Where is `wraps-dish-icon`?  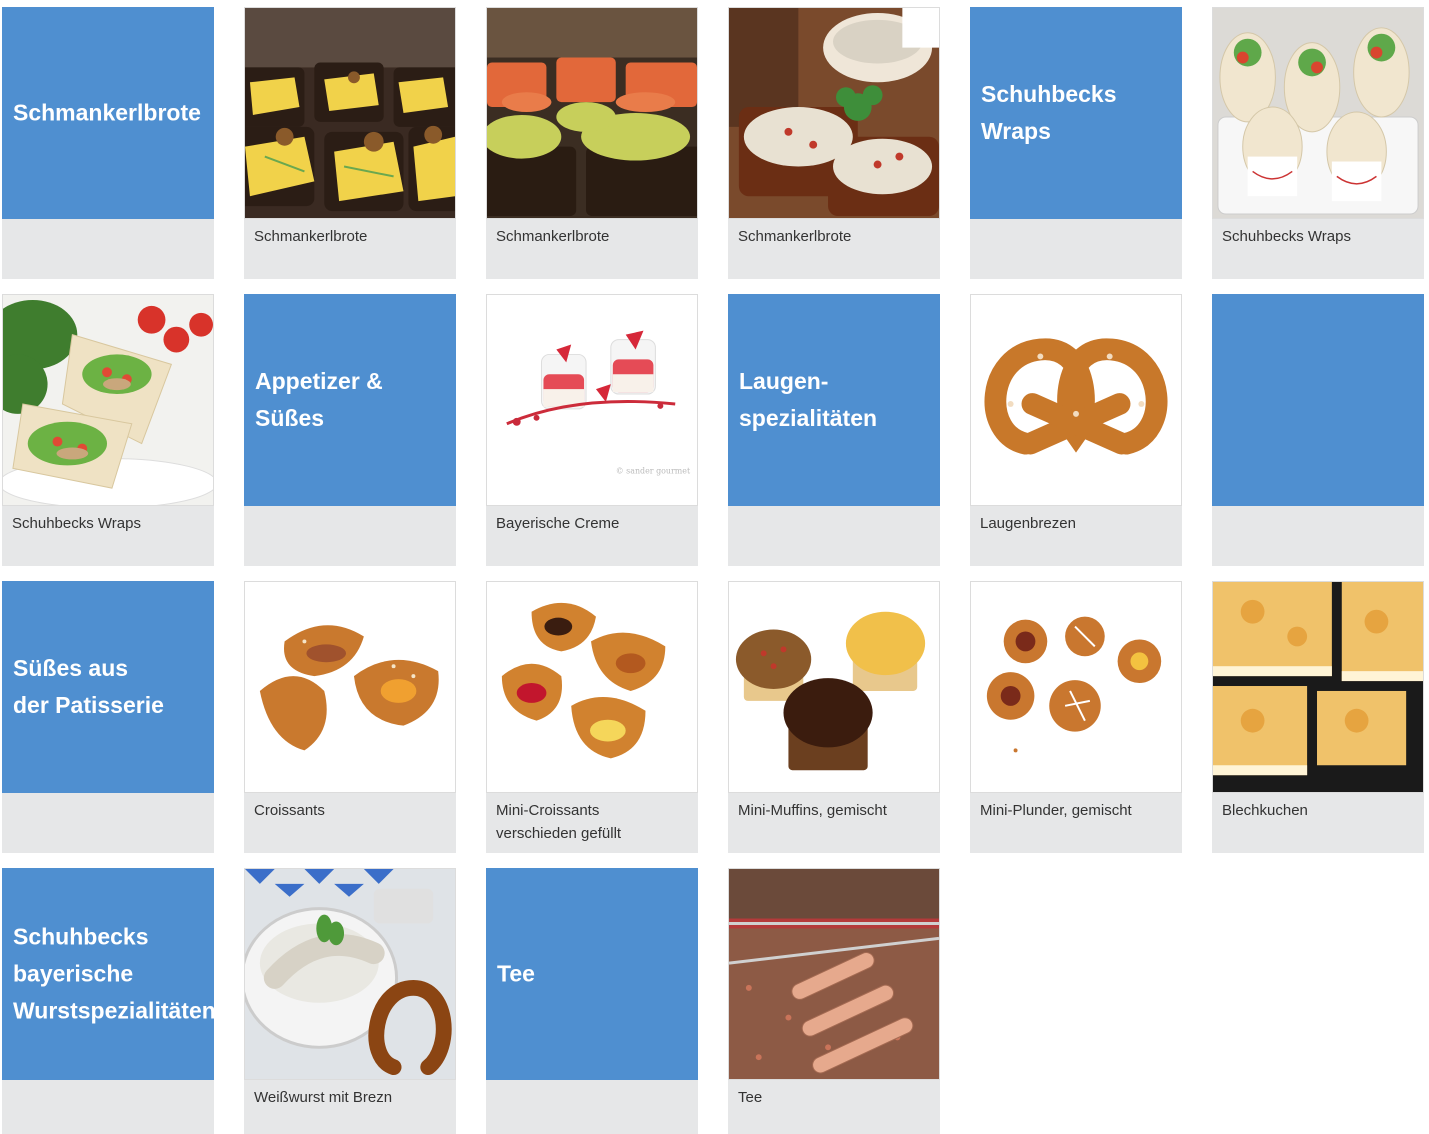 wraps-dish-icon is located at coordinates (1318, 113).